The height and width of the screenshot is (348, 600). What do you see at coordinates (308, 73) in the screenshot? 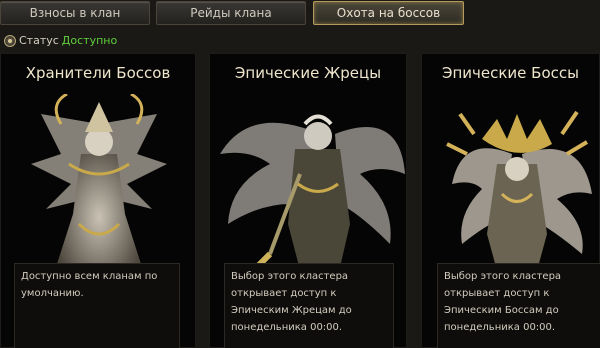
I see `card-title: Эпические Жрецы` at bounding box center [308, 73].